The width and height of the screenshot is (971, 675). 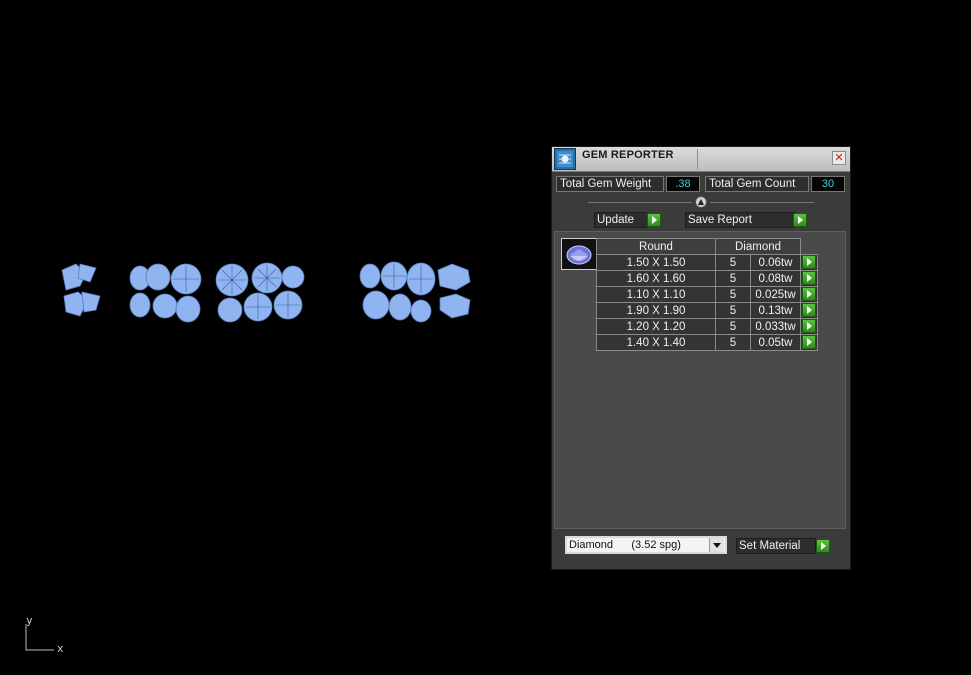 I want to click on total-weight-value: .38, so click(x=683, y=184).